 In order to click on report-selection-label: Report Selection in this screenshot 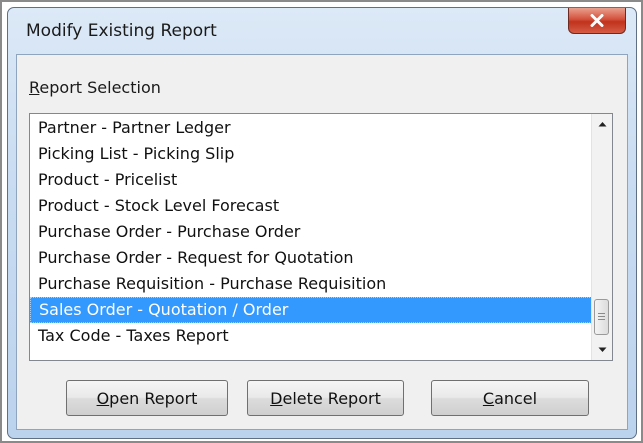, I will do `click(95, 87)`.